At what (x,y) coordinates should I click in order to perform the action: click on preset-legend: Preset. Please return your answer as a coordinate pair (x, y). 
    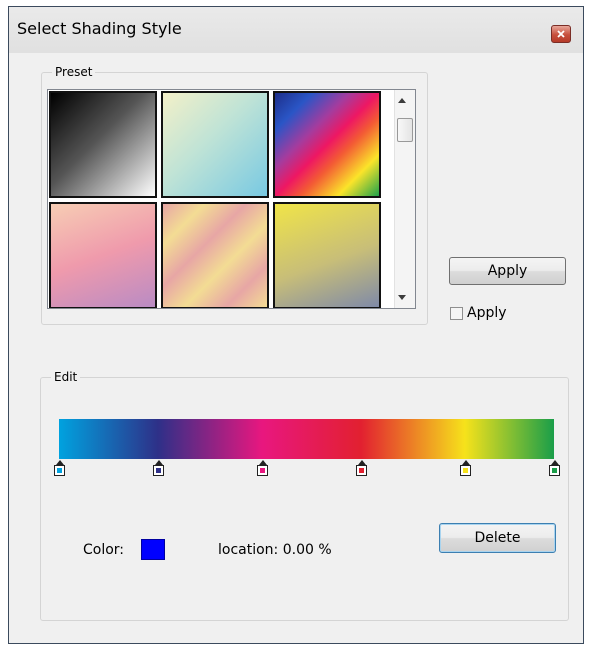
    Looking at the image, I should click on (74, 72).